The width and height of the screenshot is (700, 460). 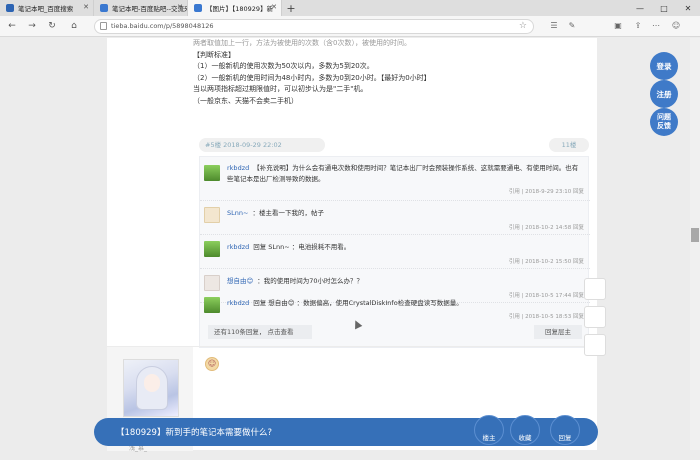 I want to click on post-line: （2）一般新机的使用时间为48小时内，多数为0到20小时。【最好为0小时】, so click(x=312, y=77).